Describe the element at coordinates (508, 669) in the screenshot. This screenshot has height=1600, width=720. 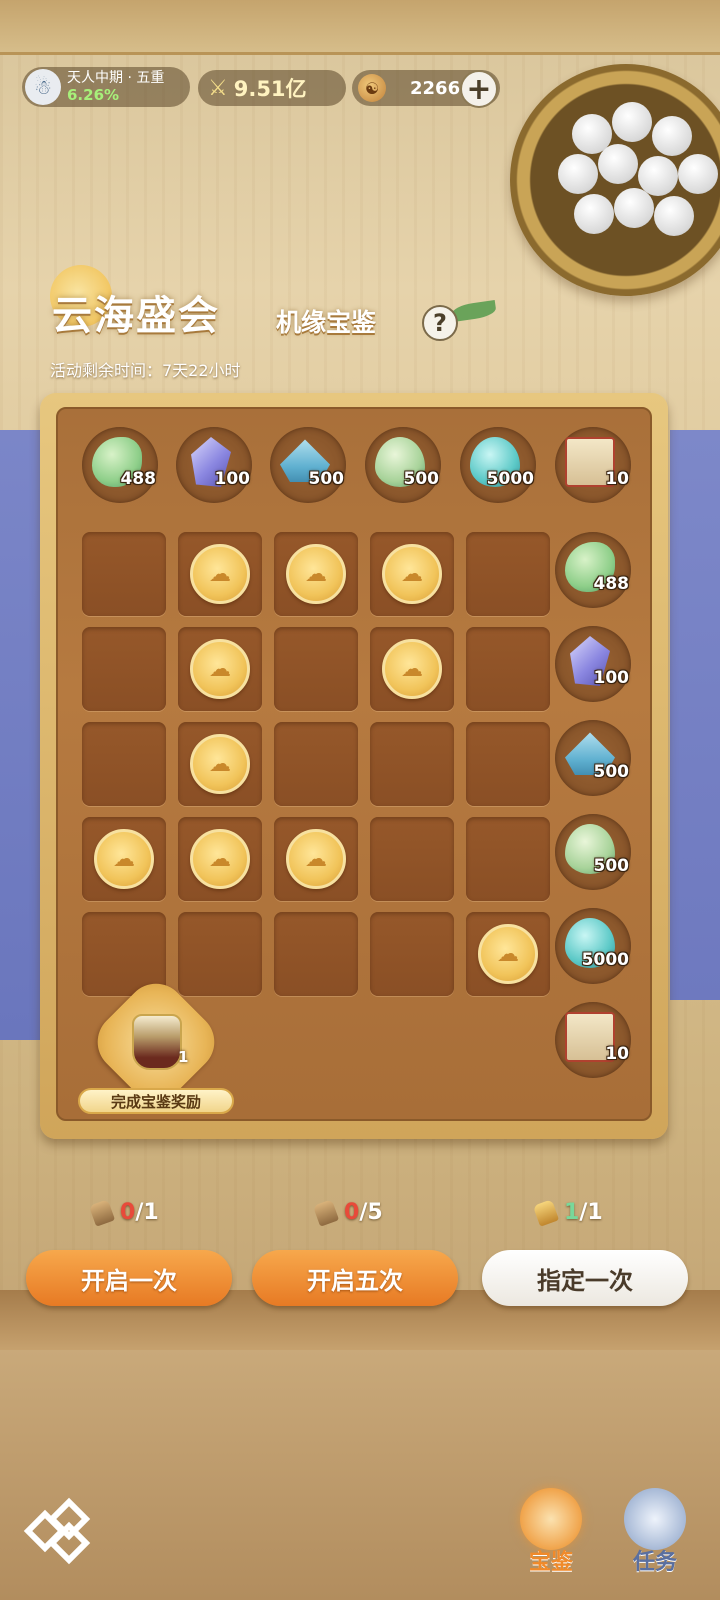
I see `board-cell-r2-c5` at that location.